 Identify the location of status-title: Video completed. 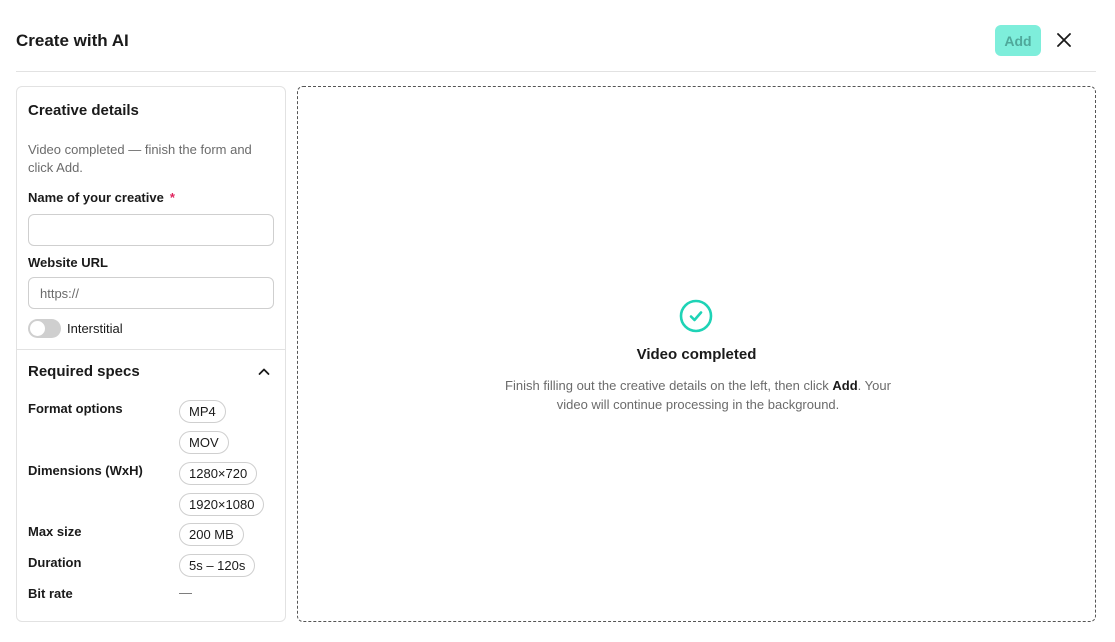
(696, 354).